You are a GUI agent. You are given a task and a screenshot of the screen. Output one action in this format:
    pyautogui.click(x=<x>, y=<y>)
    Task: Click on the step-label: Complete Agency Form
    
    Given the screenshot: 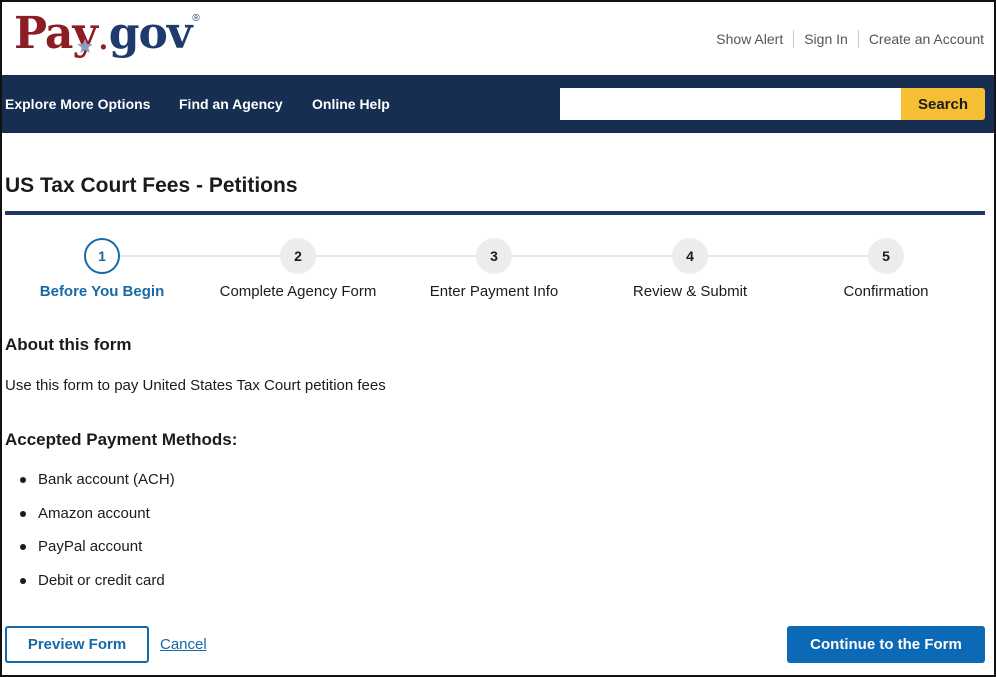 What is the action you would take?
    pyautogui.click(x=298, y=291)
    